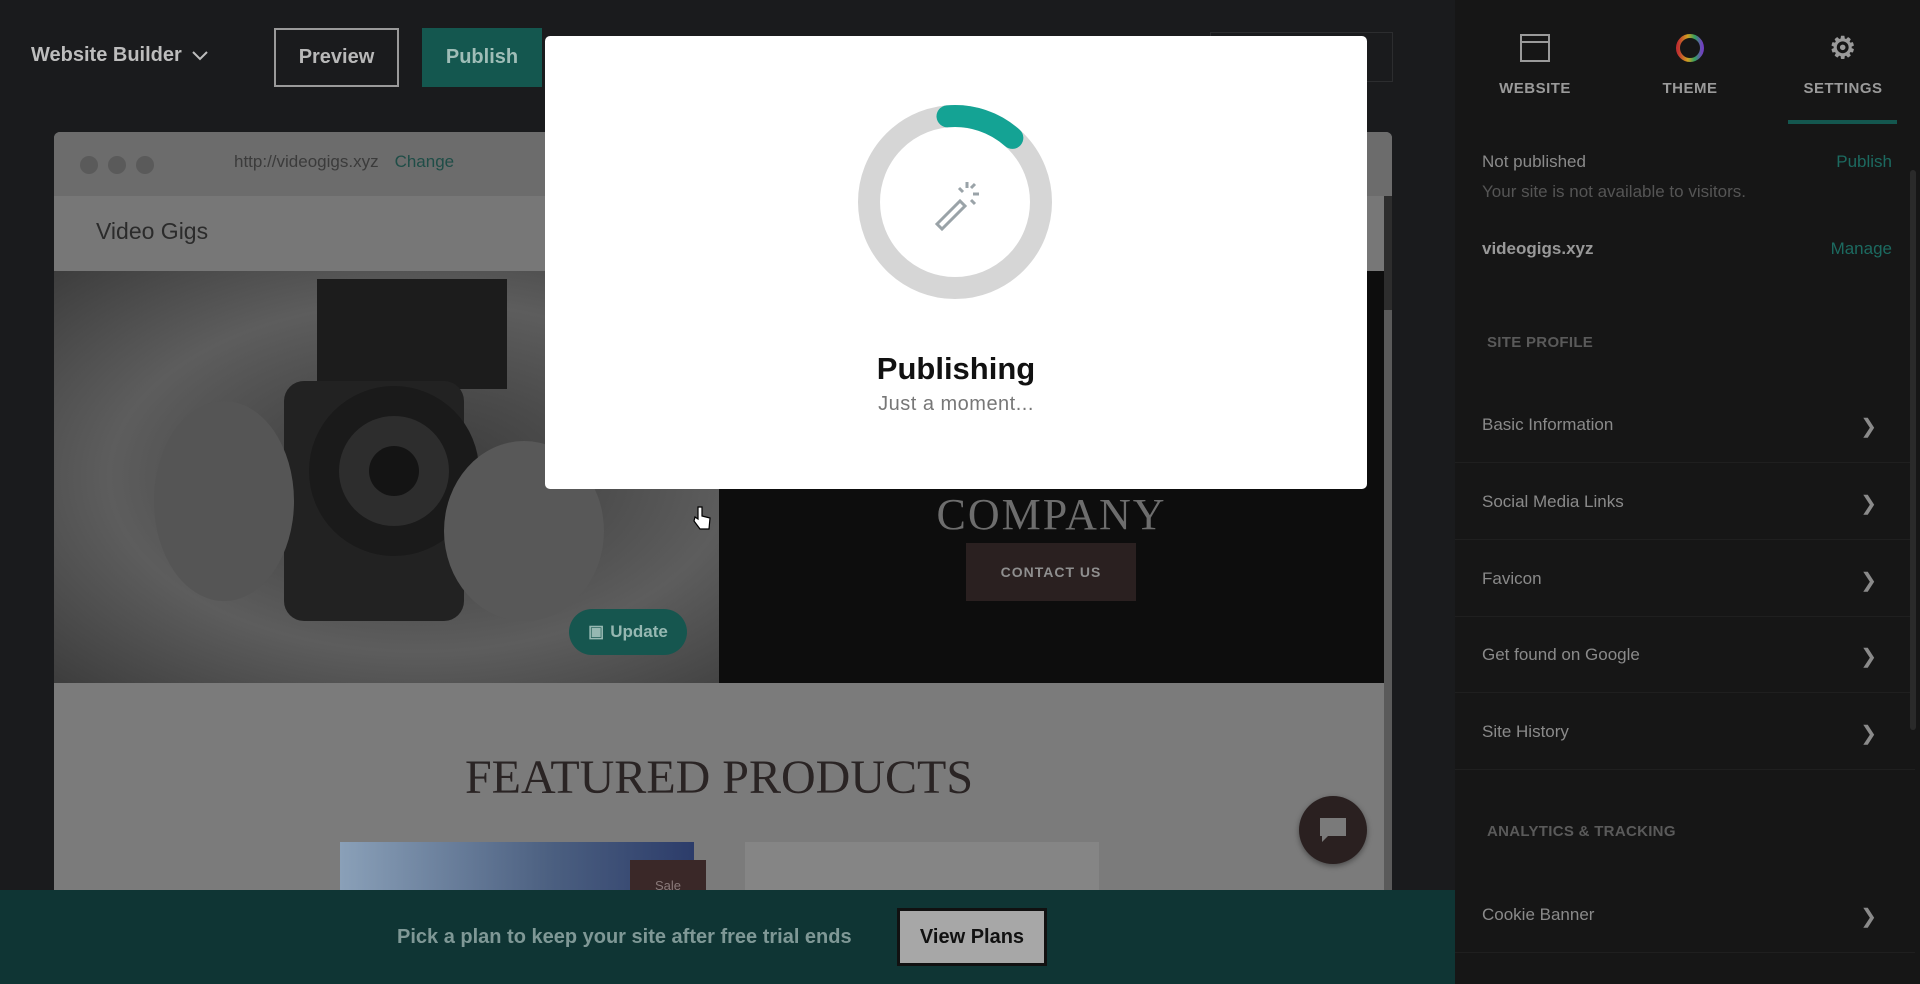 This screenshot has height=984, width=1920. Describe the element at coordinates (1685, 425) in the screenshot. I see `settings-item-basic-information: Basic Information ❯` at that location.